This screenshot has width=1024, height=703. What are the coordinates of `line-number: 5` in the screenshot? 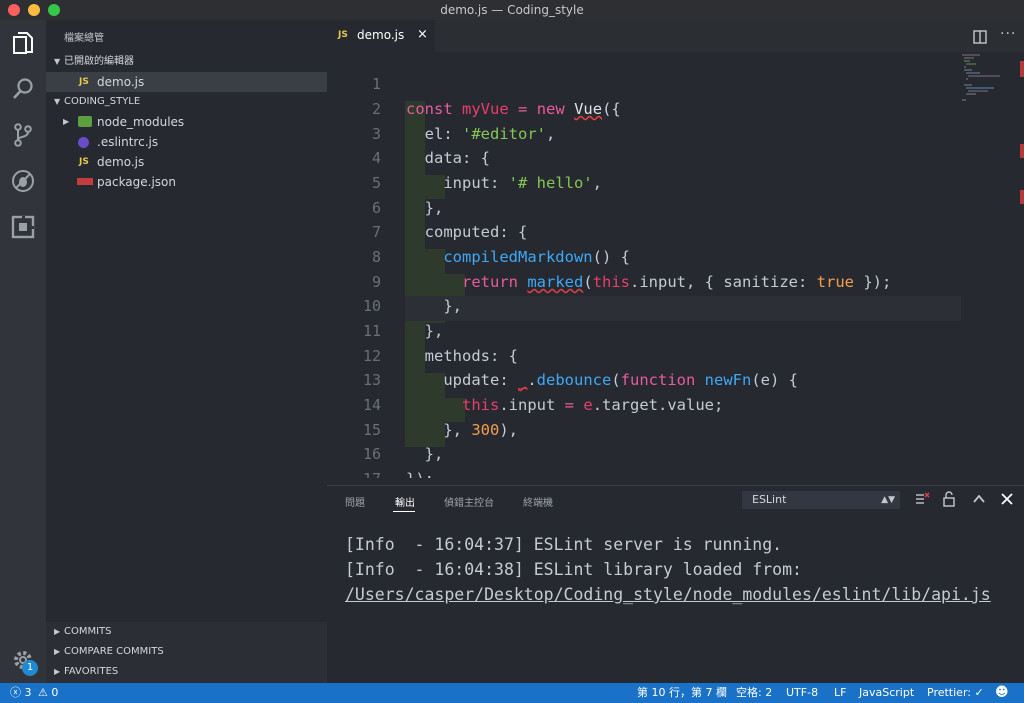 It's located at (376, 183).